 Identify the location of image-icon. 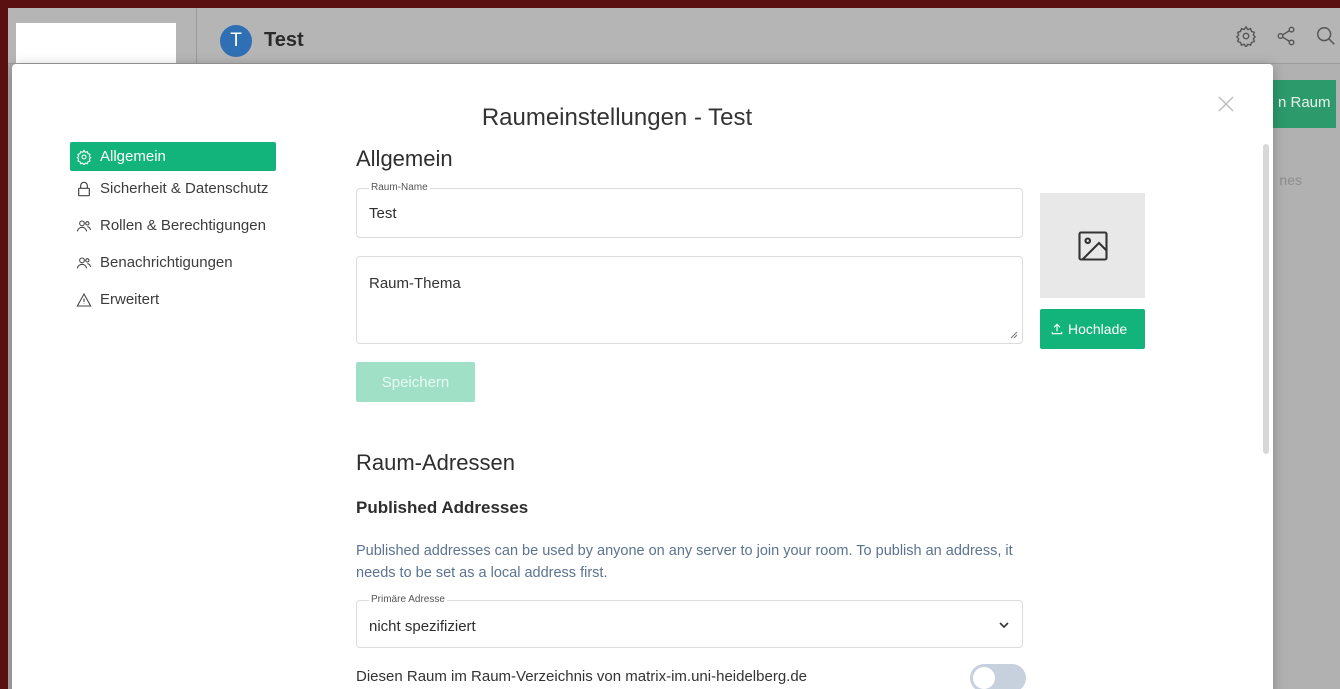
(1092, 245).